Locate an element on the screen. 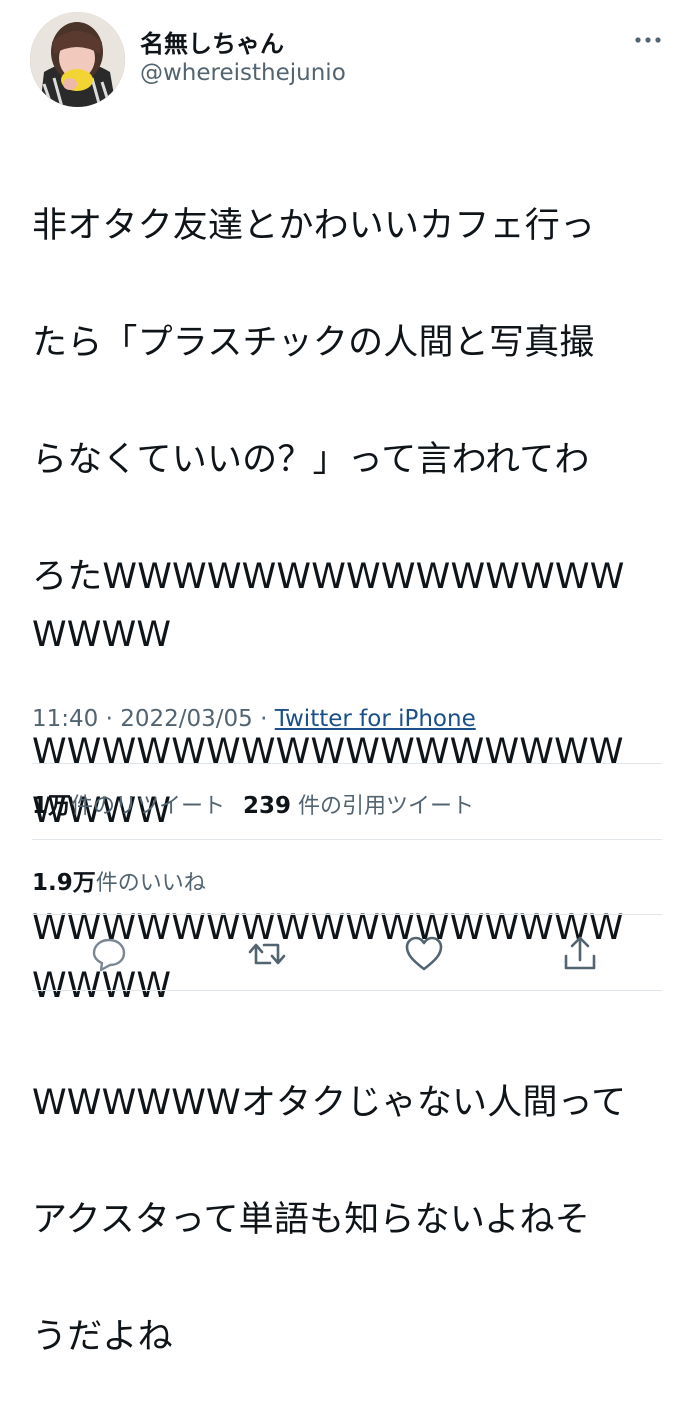 The height and width of the screenshot is (1425, 694). tweet-text-line: 非オタク友達とかわいいカフェ行っ is located at coordinates (314, 225).